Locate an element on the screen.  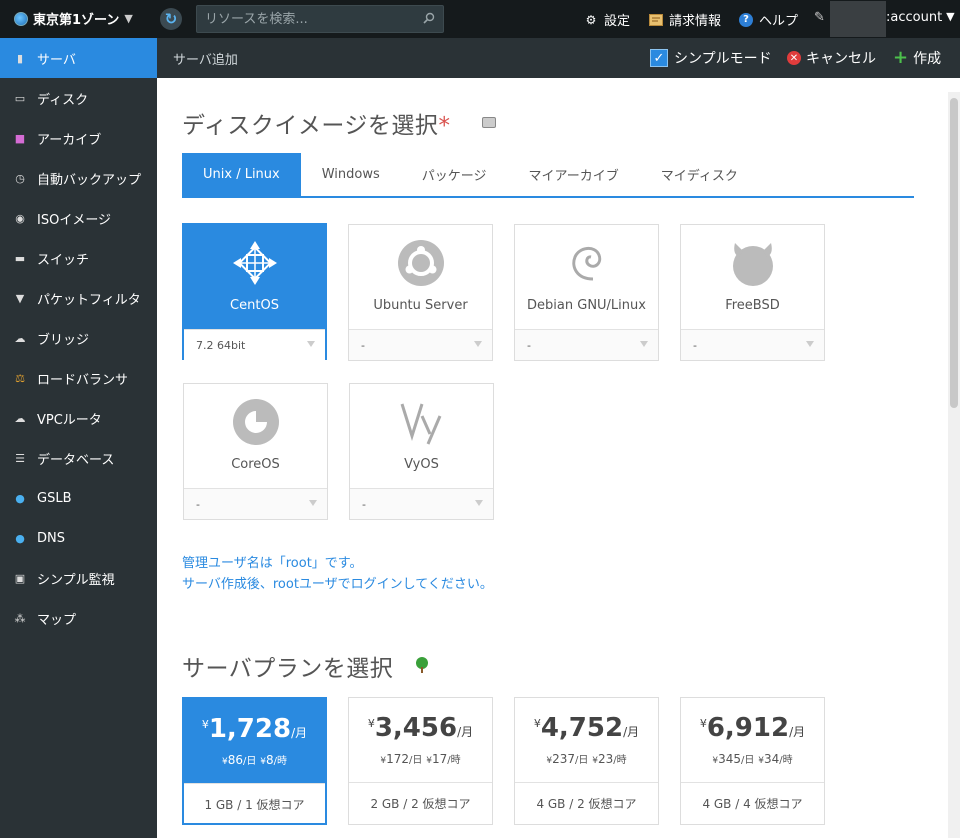
globe-icon is located at coordinates (21, 18).